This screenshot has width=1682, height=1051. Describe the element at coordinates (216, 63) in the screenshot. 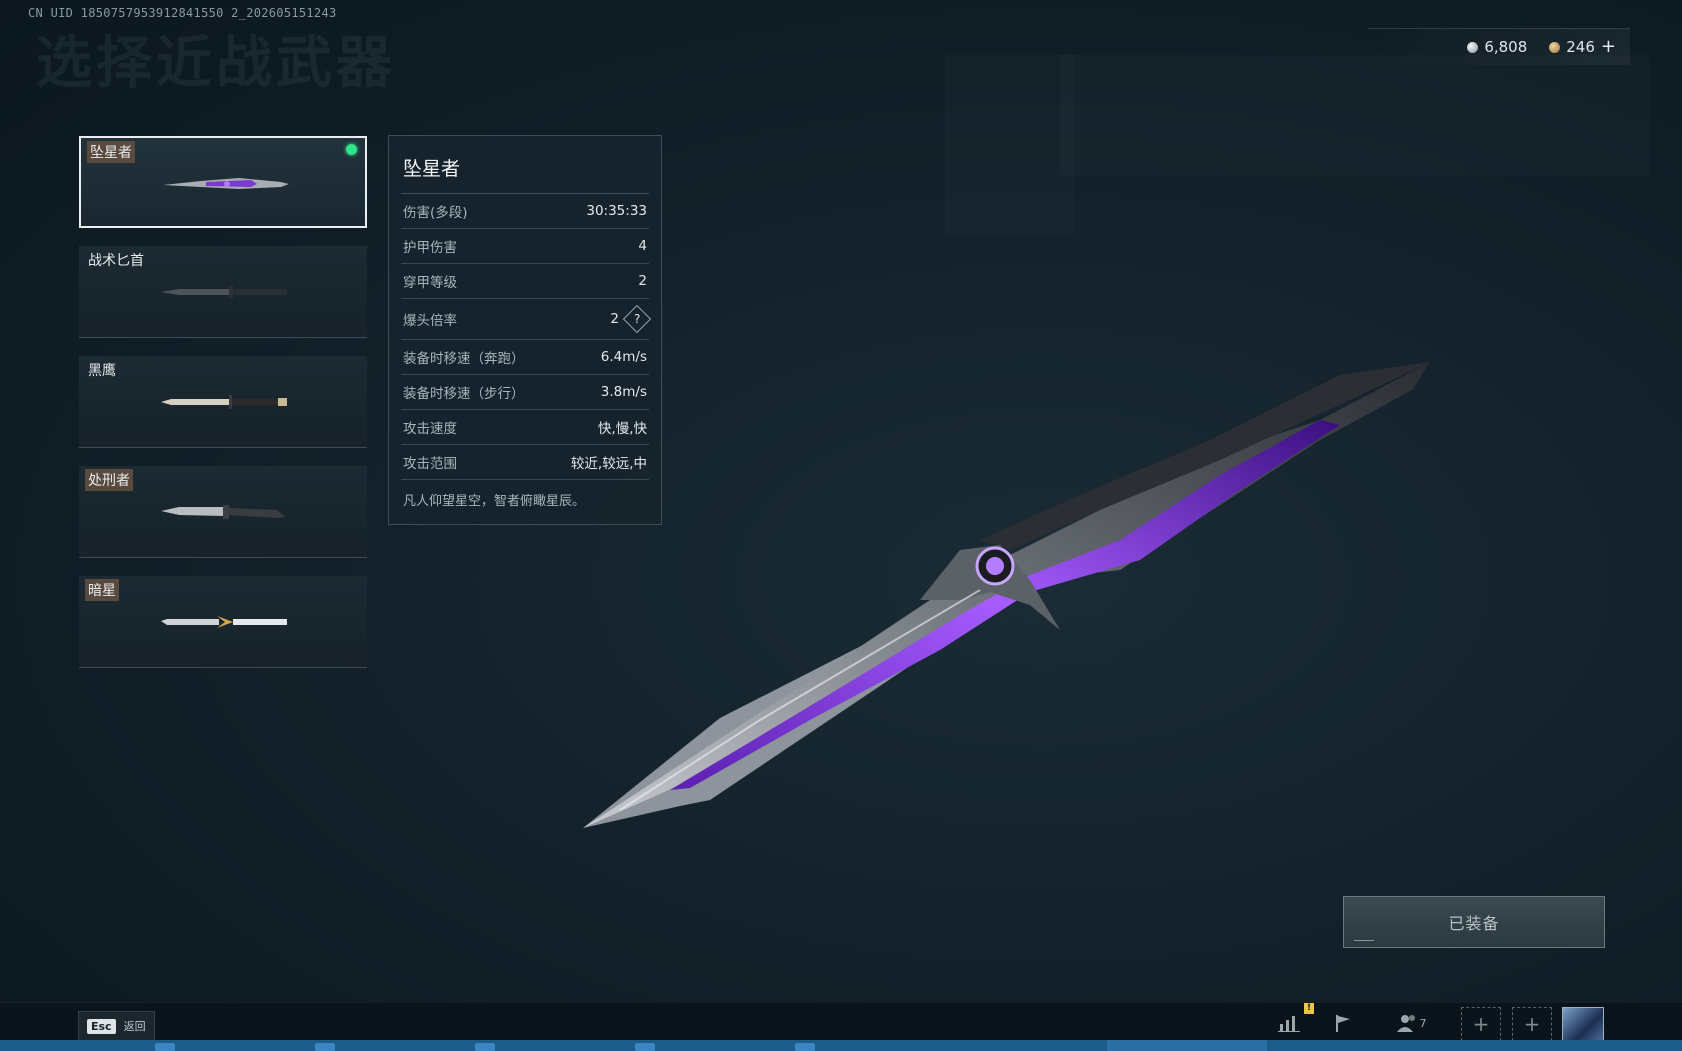

I see `page-title: 选择近战武器` at that location.